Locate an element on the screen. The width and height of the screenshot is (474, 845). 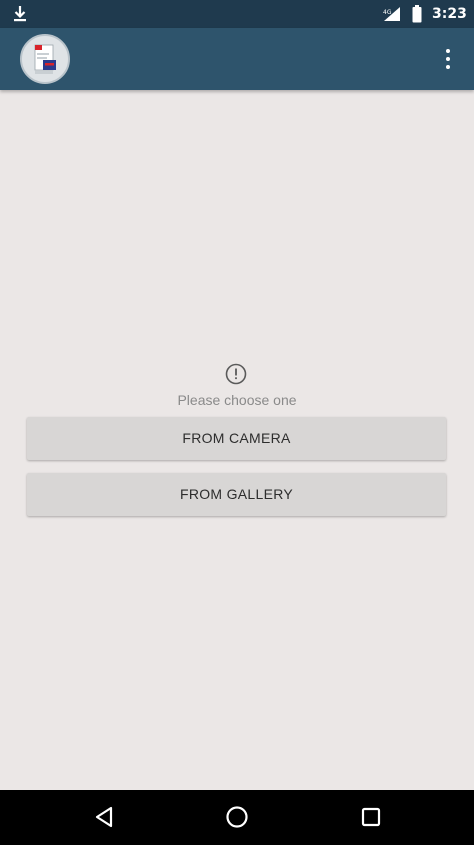
app-logo-graphic is located at coordinates (45, 59).